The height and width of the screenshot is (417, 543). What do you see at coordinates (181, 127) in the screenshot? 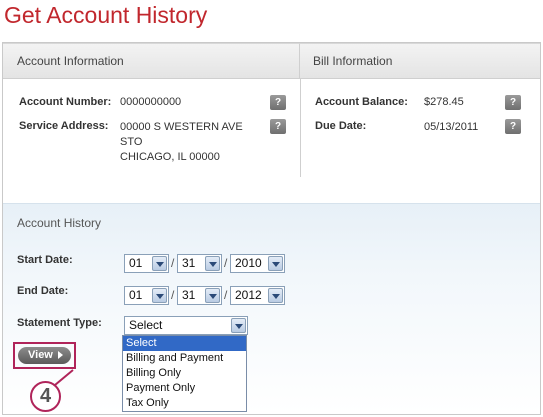
I see `service-address-line1: 00000 S WESTERN AVE` at bounding box center [181, 127].